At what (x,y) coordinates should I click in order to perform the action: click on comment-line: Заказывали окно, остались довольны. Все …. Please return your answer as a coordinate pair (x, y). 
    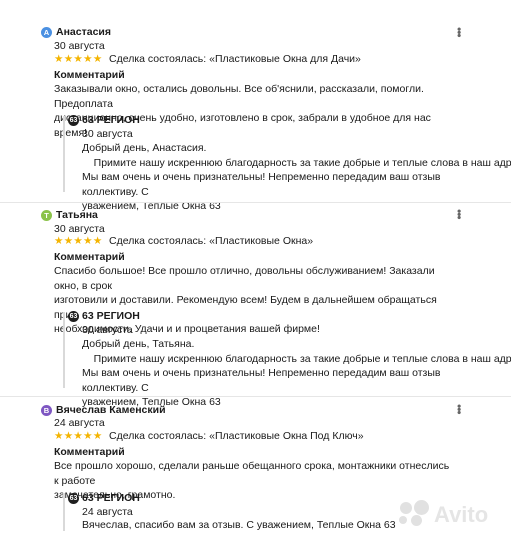
    Looking at the image, I should click on (239, 96).